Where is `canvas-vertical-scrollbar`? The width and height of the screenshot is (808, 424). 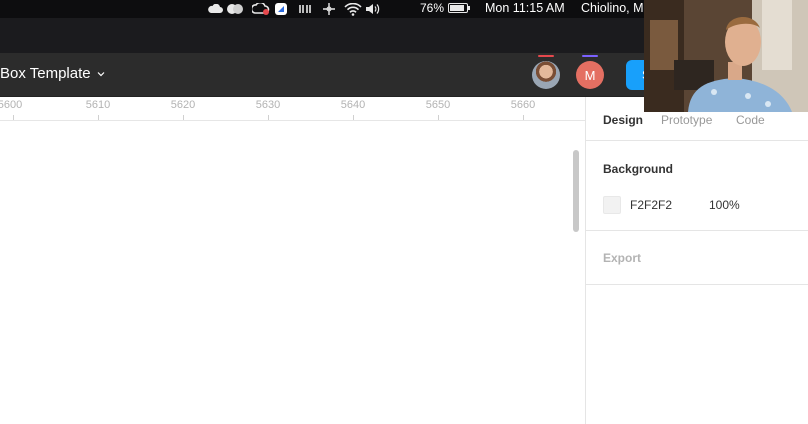
canvas-vertical-scrollbar is located at coordinates (576, 191).